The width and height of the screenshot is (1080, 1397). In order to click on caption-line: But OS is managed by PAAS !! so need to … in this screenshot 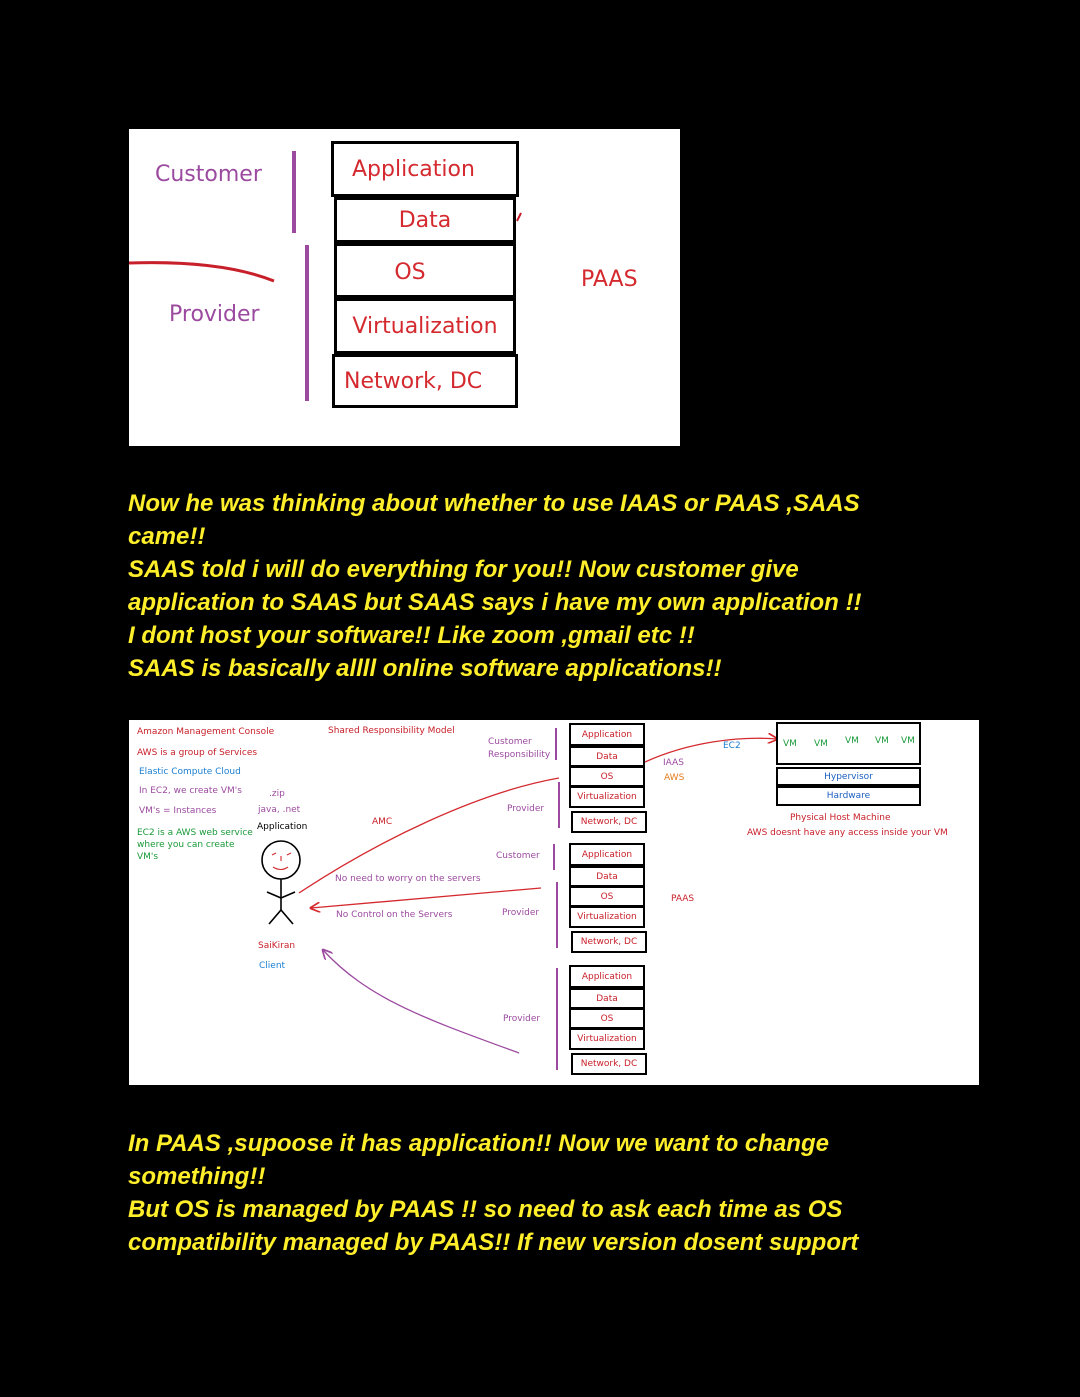, I will do `click(485, 1209)`.